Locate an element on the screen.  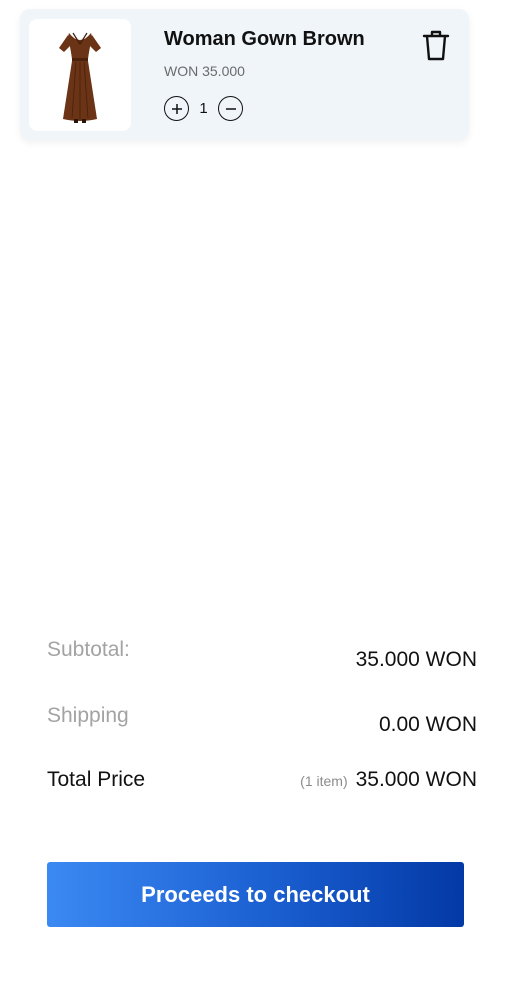
trash-icon is located at coordinates (436, 45).